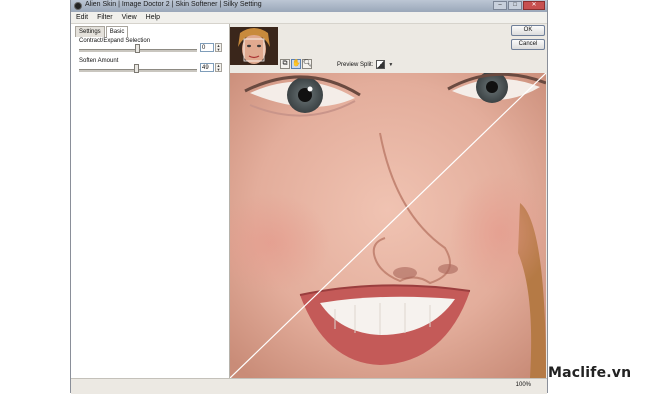  Describe the element at coordinates (500, 5) in the screenshot. I see `minimize-button: –` at that location.